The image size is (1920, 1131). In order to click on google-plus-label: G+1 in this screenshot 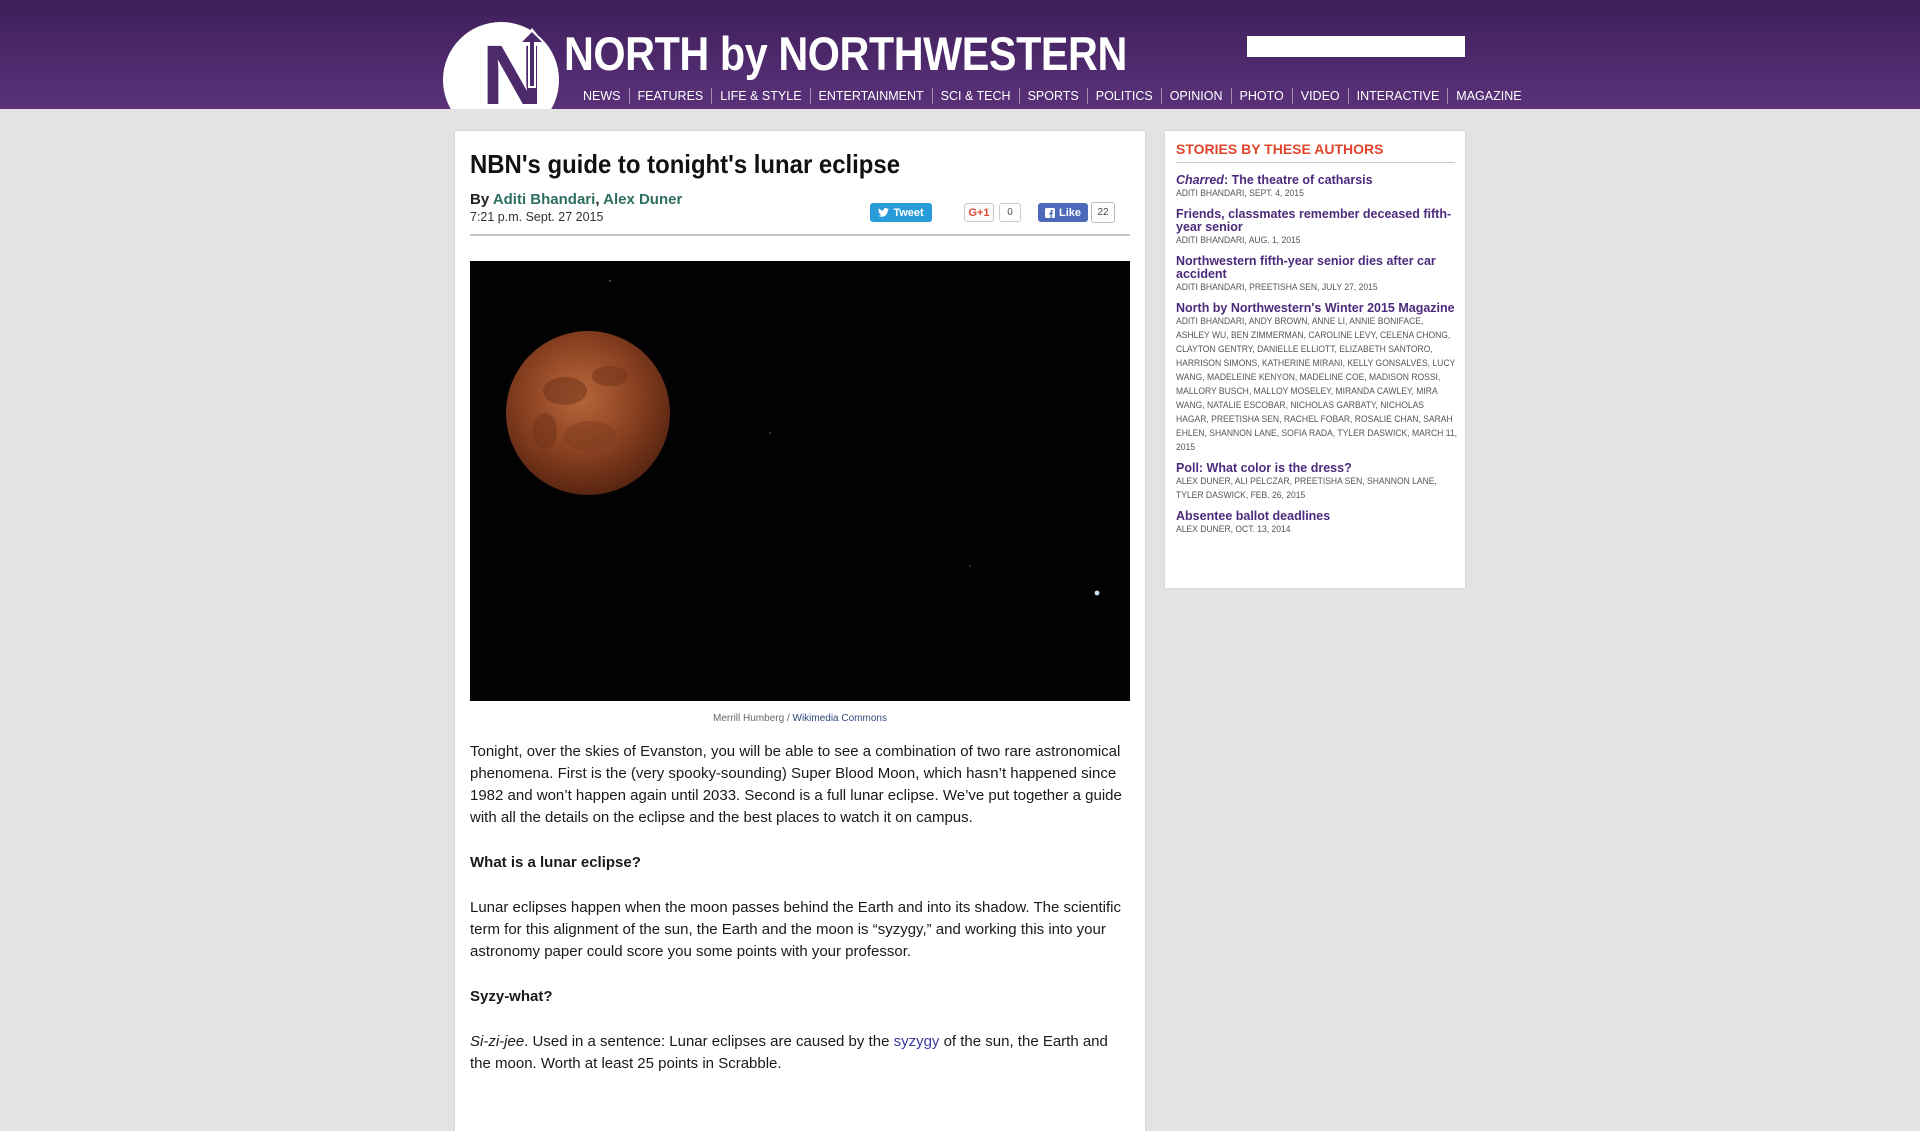, I will do `click(979, 212)`.